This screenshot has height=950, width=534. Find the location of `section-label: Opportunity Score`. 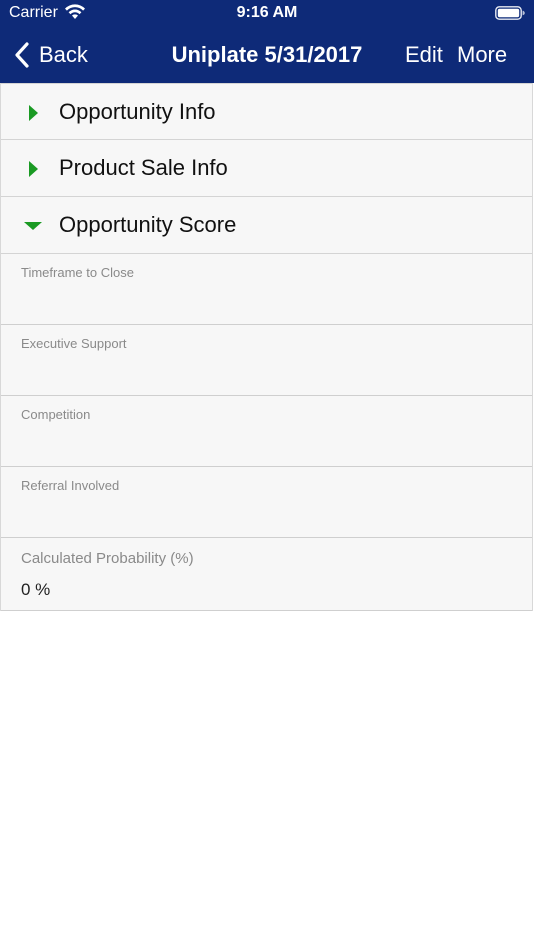

section-label: Opportunity Score is located at coordinates (148, 224).